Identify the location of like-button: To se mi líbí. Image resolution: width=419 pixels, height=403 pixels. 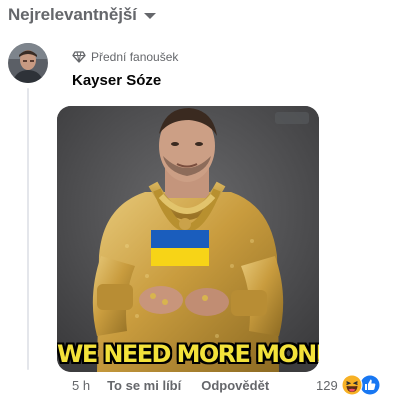
(144, 385).